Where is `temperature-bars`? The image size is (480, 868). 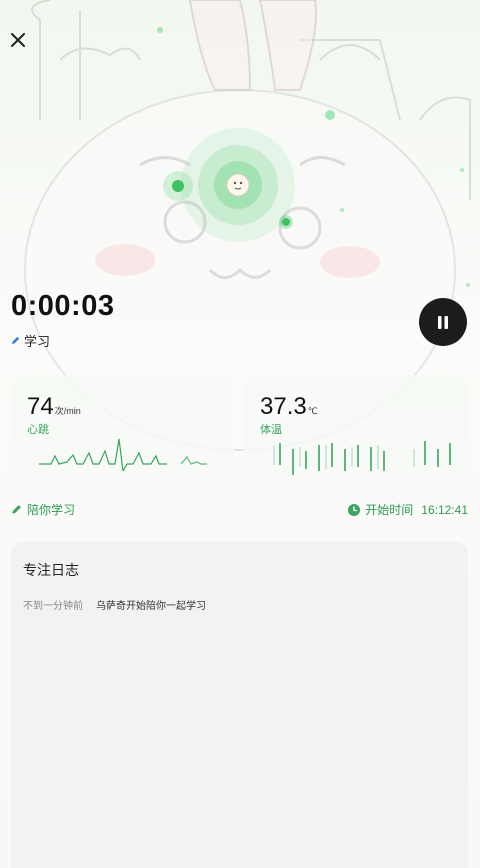
temperature-bars is located at coordinates (362, 458).